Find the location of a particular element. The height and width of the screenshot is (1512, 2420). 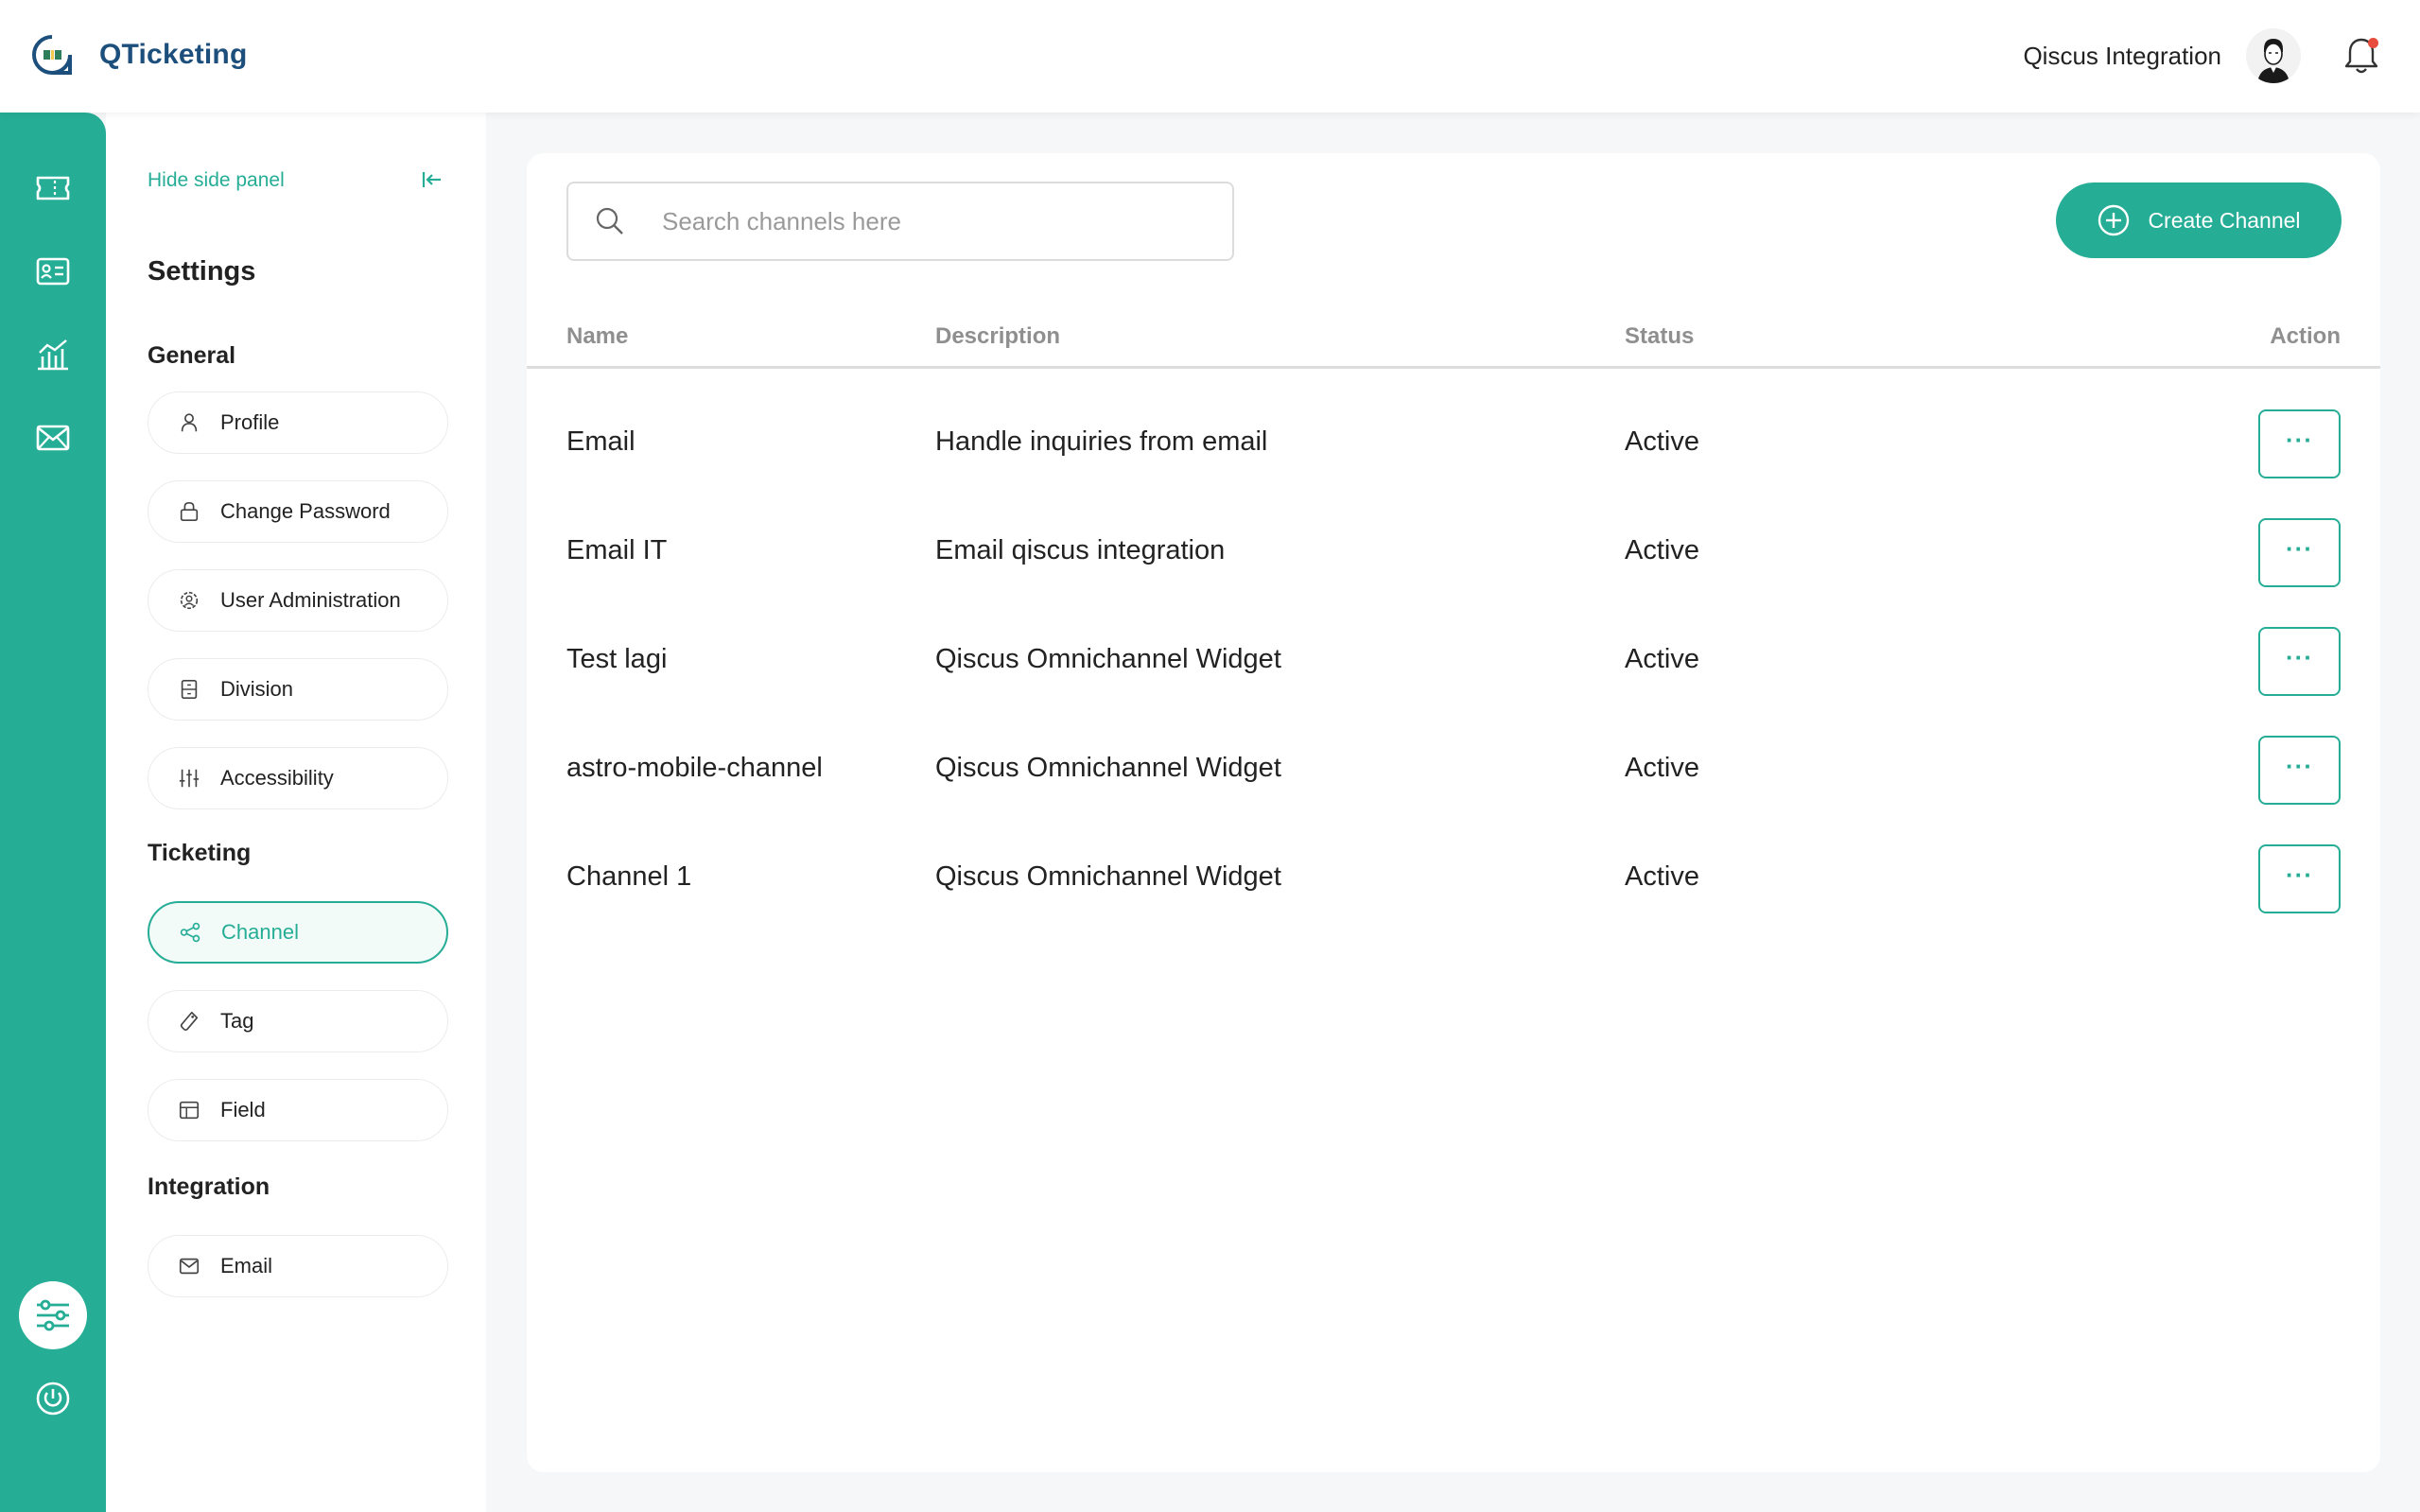

rail-settings is located at coordinates (53, 1315).